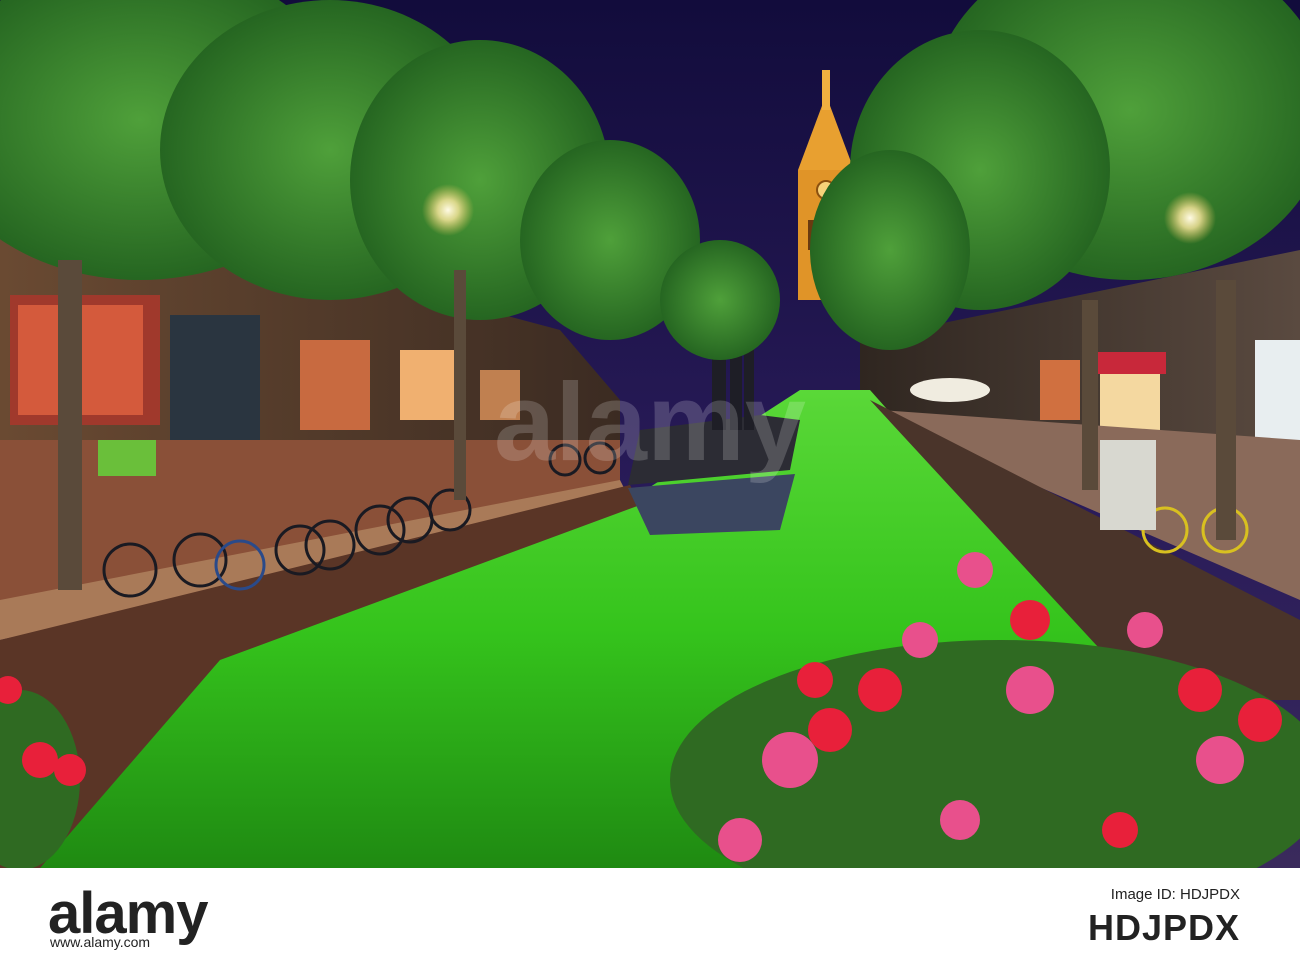 This screenshot has height=956, width=1300. What do you see at coordinates (1128, 485) in the screenshot?
I see `utility-box` at bounding box center [1128, 485].